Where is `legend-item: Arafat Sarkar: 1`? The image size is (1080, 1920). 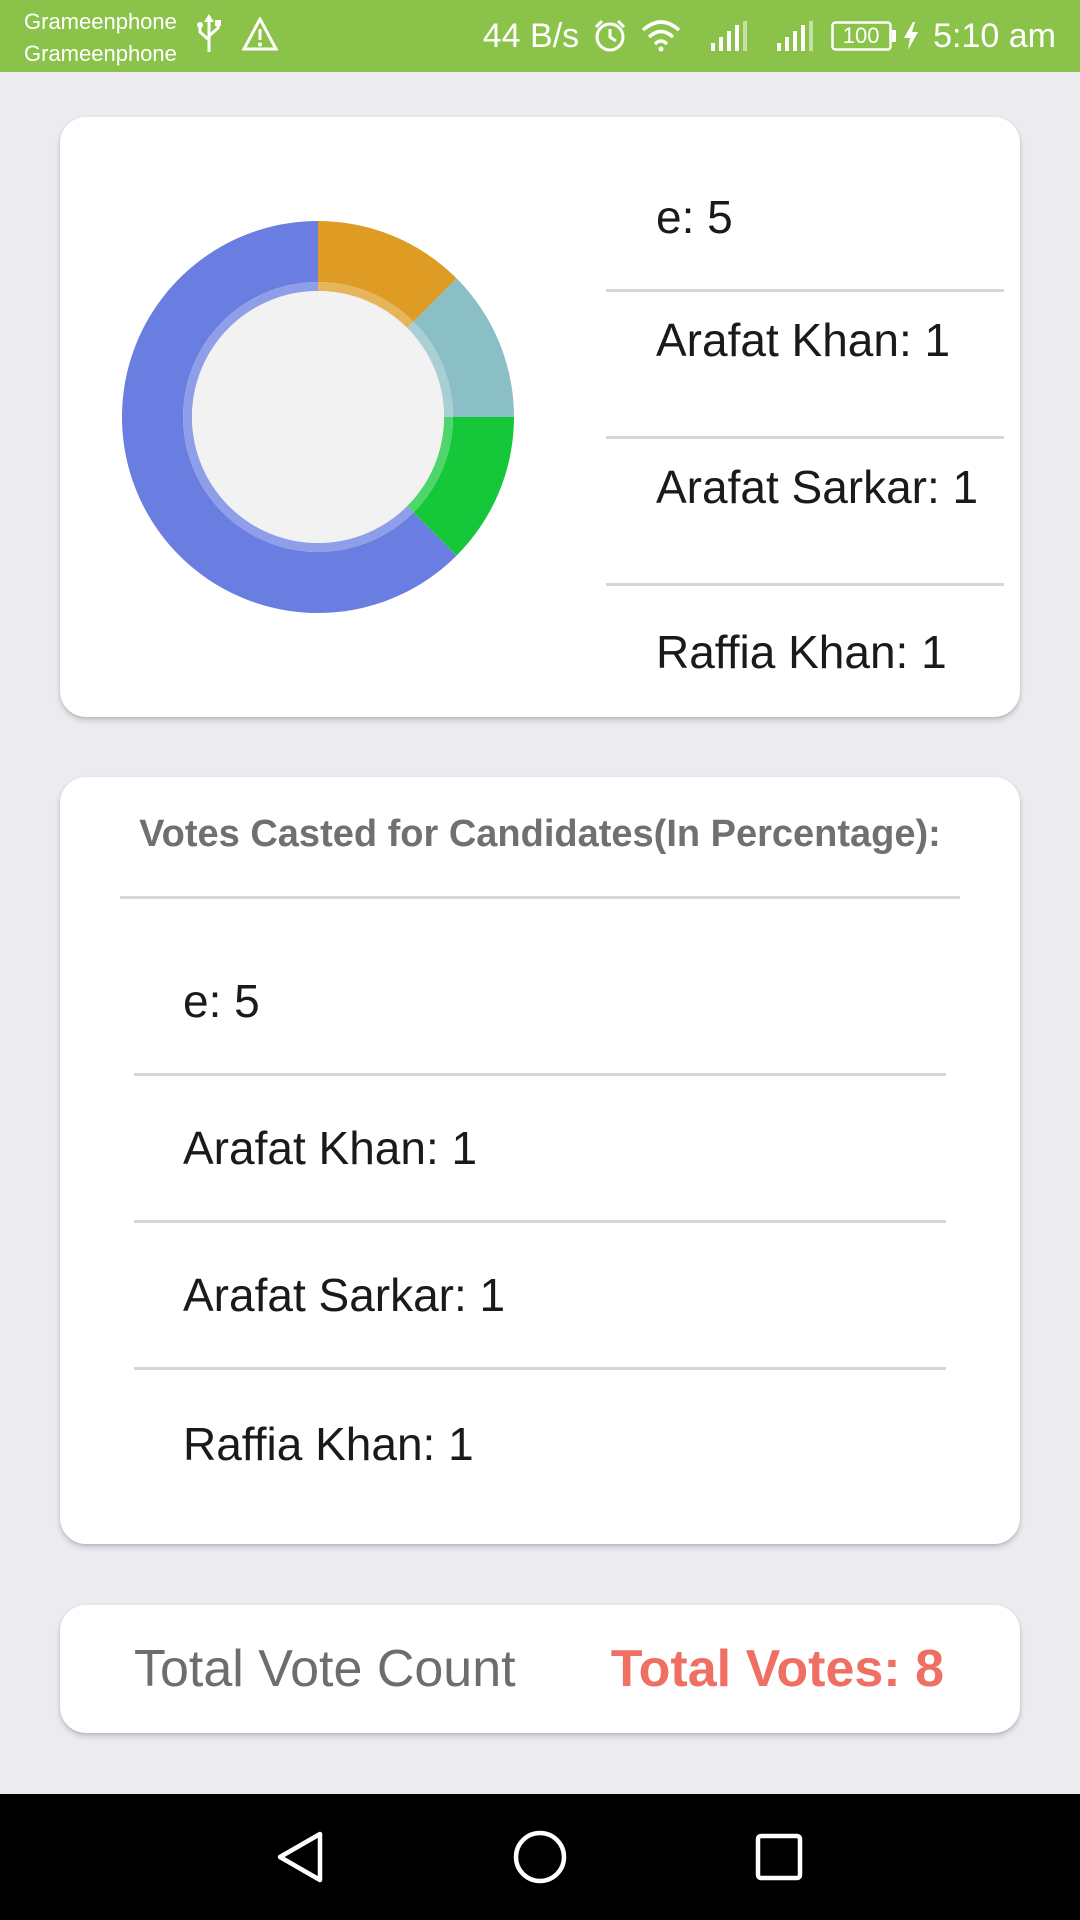
legend-item: Arafat Sarkar: 1 is located at coordinates (805, 512).